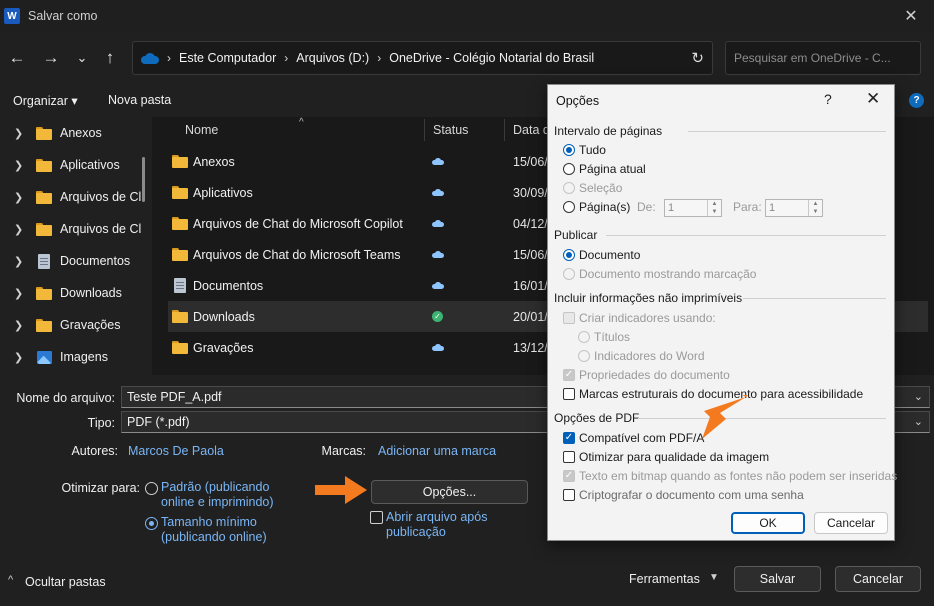  I want to click on sidebar-item-gravacoes: ❯ Gravações, so click(75, 325).